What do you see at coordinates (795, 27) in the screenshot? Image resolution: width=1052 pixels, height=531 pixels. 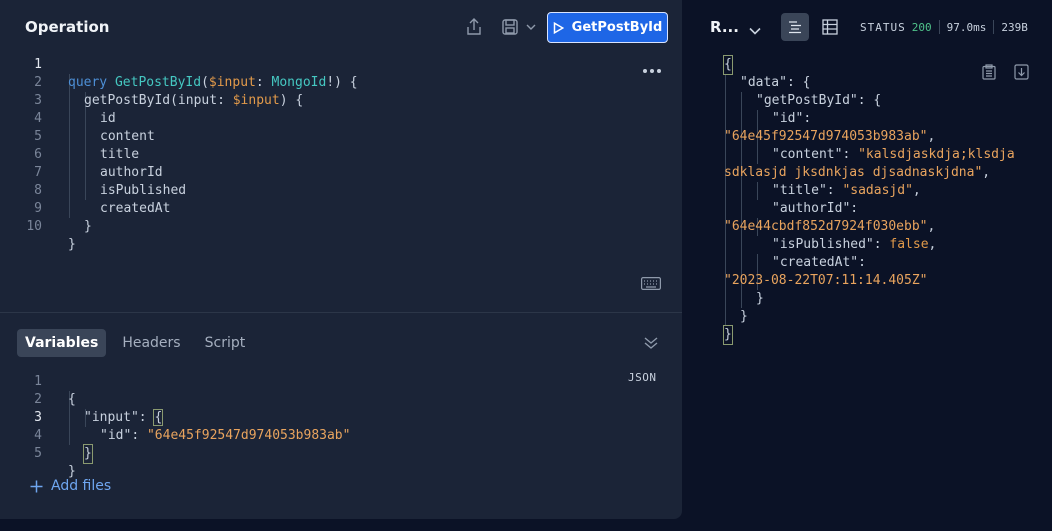 I see `list-view-icon` at bounding box center [795, 27].